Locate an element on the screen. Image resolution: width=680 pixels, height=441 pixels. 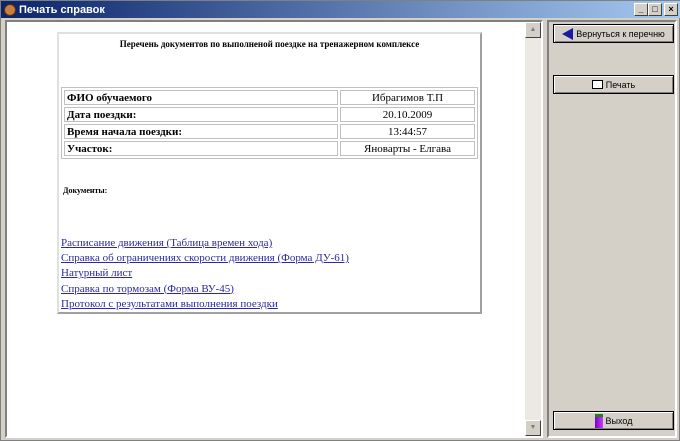
app-icon is located at coordinates (10, 9).